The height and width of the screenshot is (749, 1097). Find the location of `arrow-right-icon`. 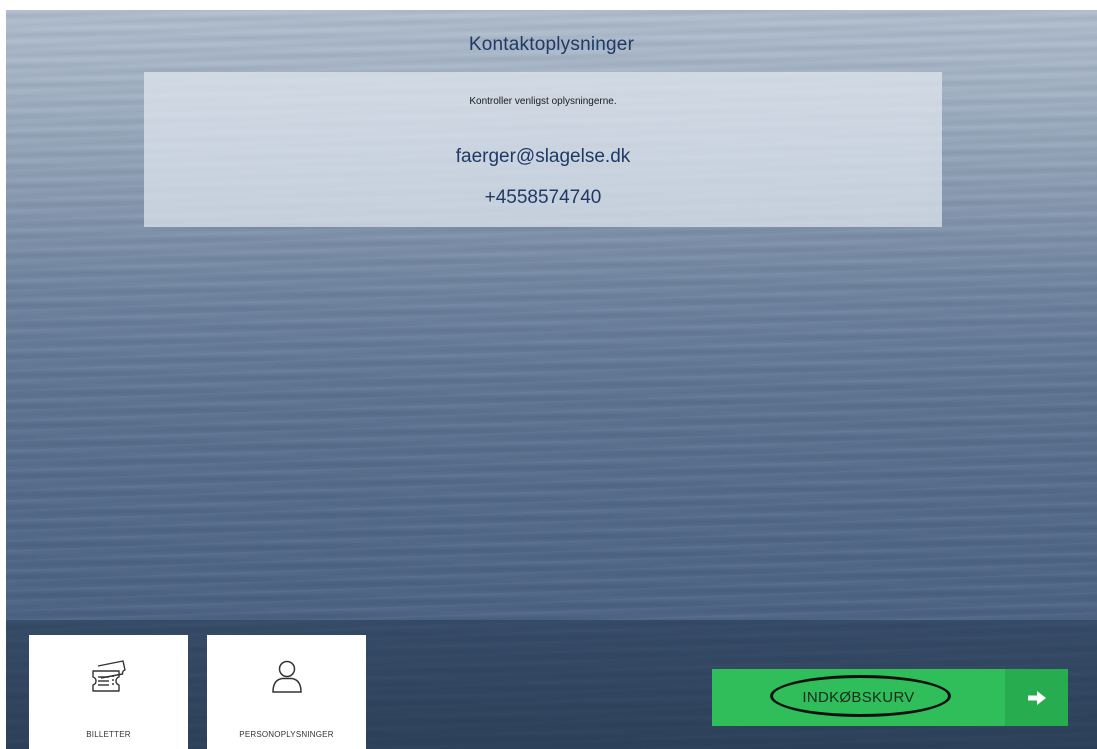

arrow-right-icon is located at coordinates (1036, 697).